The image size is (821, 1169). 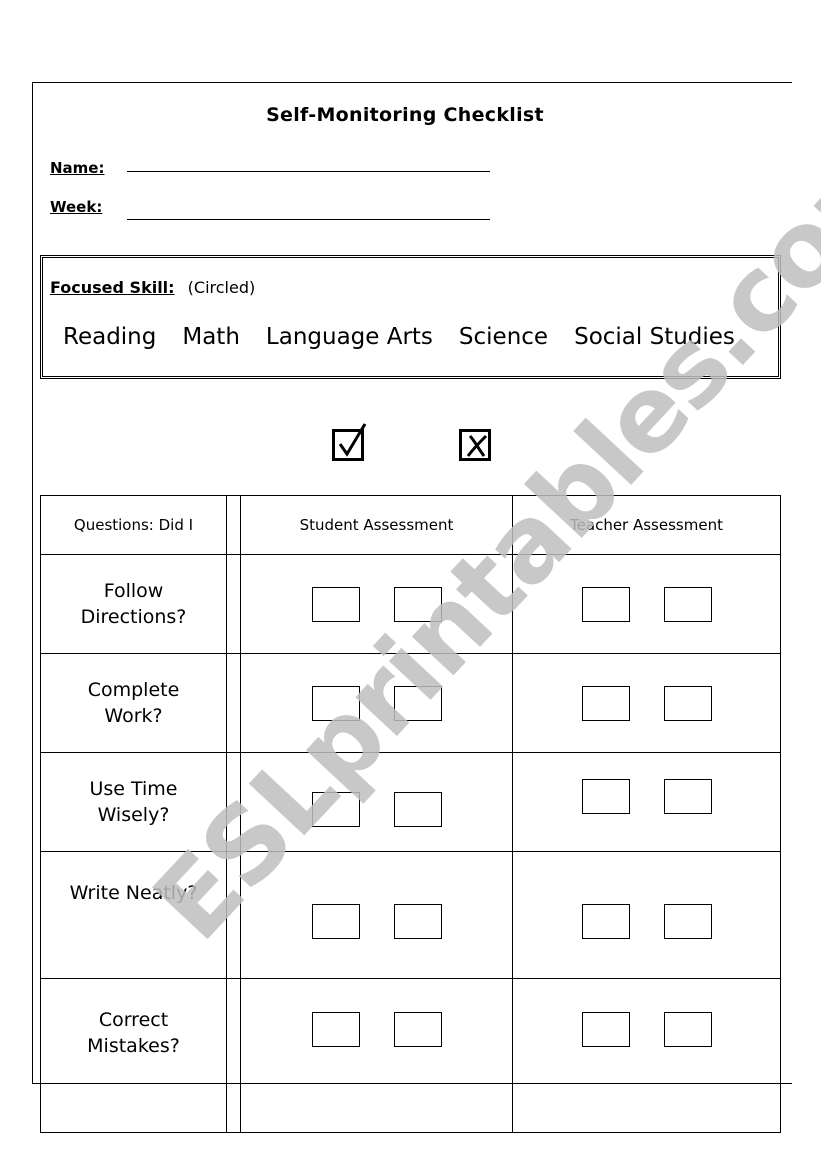 What do you see at coordinates (133, 525) in the screenshot?
I see `header-questions: Questions: Did I` at bounding box center [133, 525].